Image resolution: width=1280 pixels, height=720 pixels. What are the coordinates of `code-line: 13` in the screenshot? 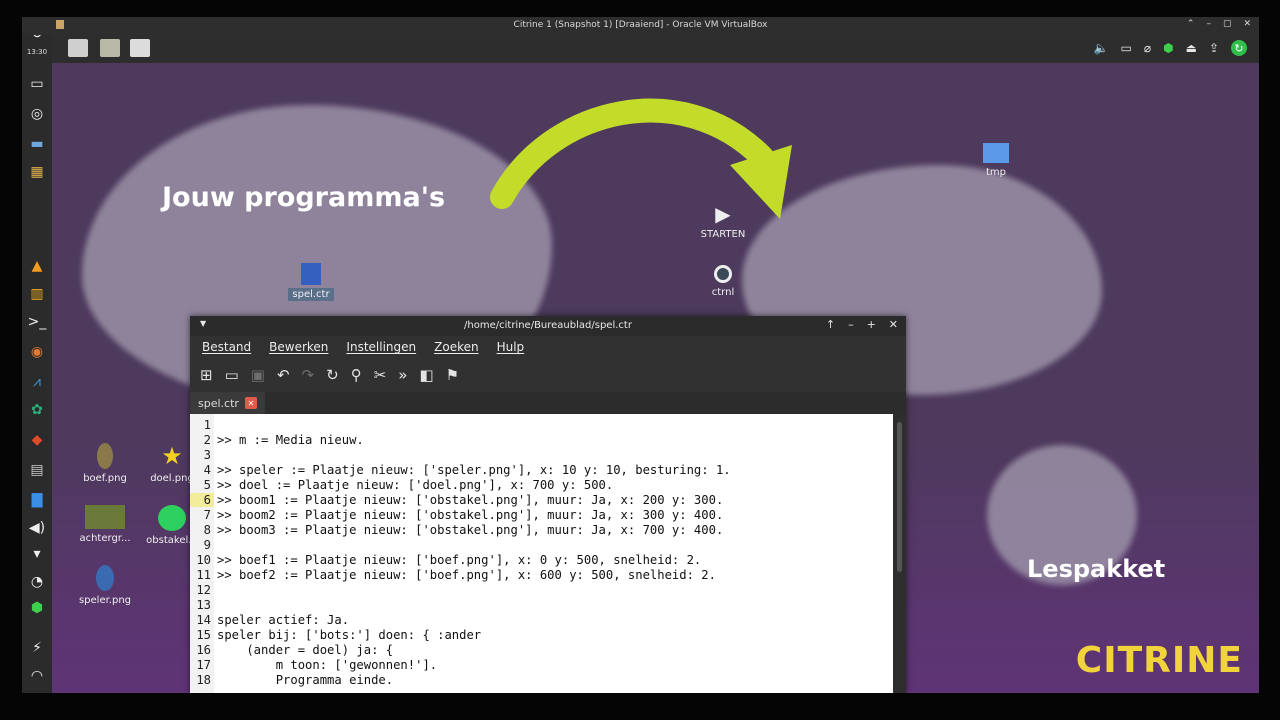 It's located at (535, 605).